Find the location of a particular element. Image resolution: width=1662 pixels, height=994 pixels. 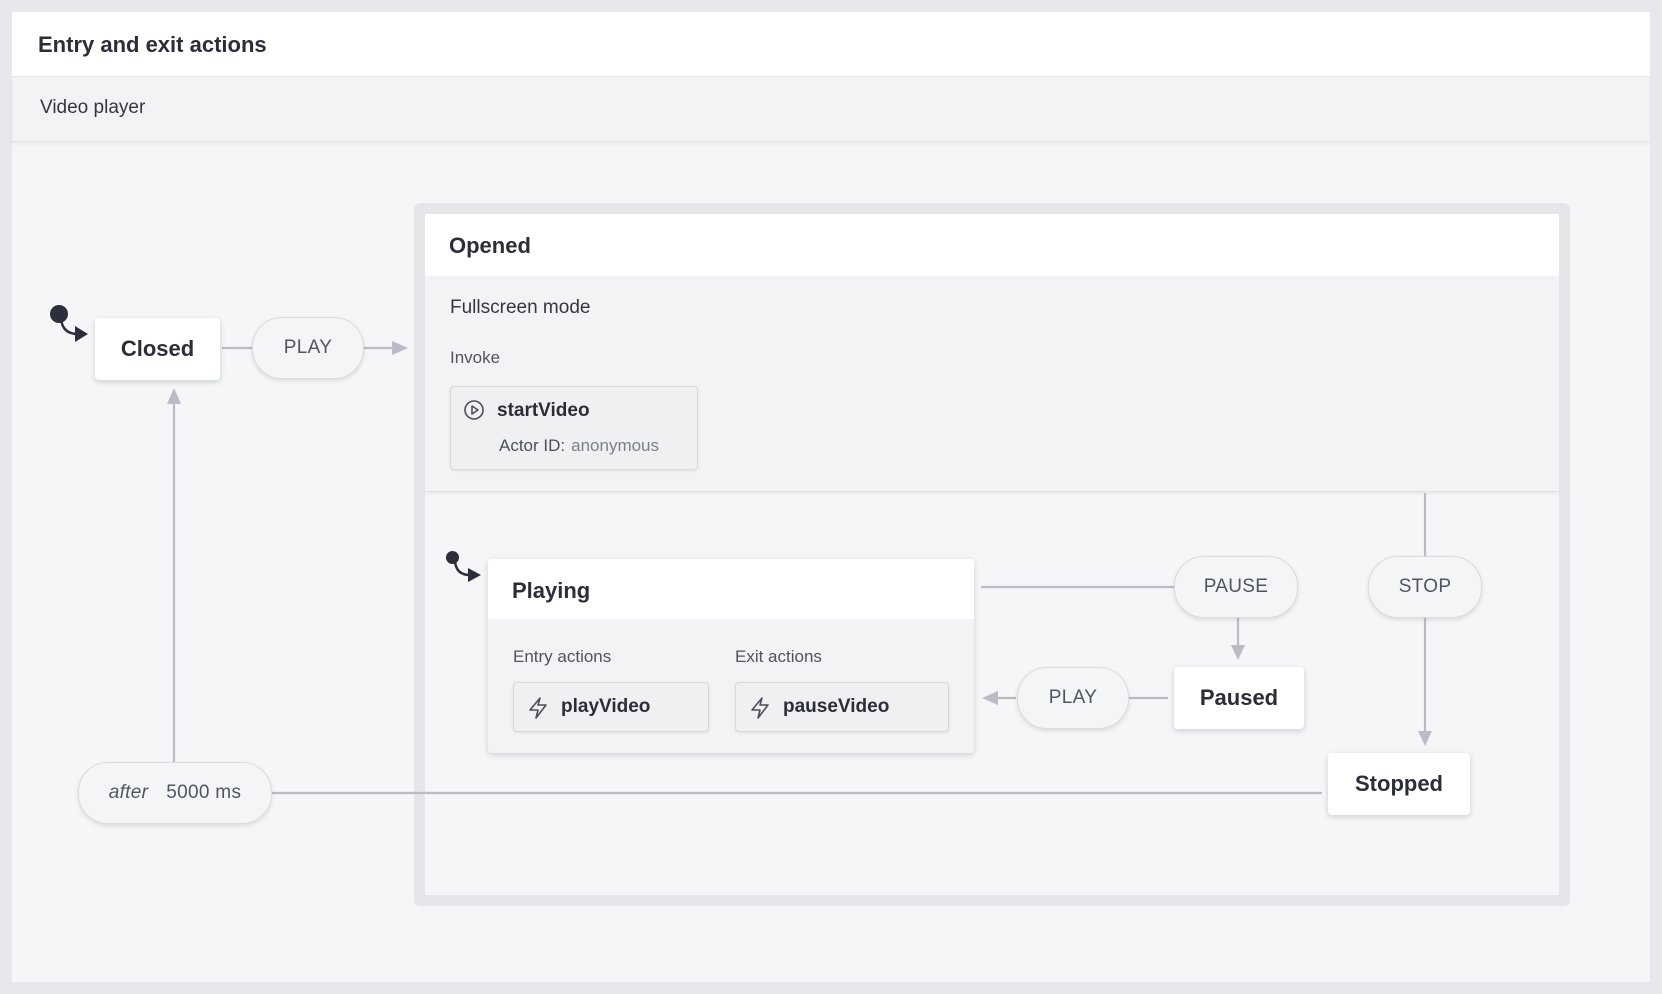

event-play-resume: PLAY is located at coordinates (1073, 698).